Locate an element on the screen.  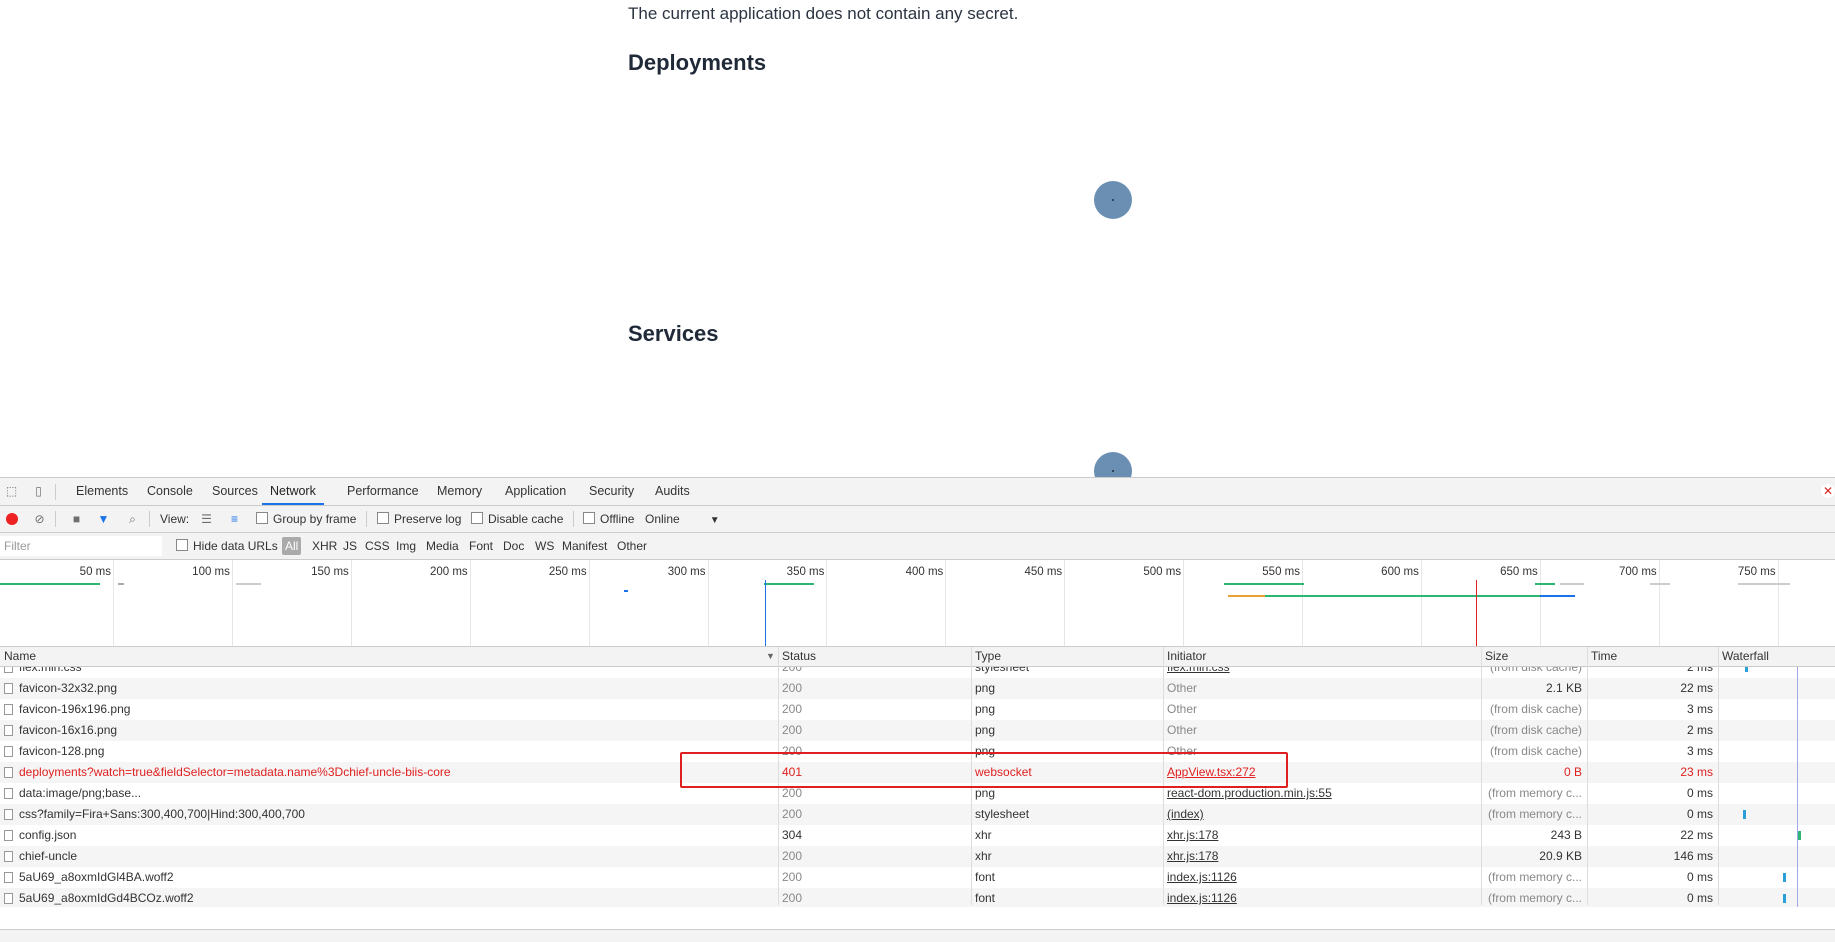
filter-type-media: Media is located at coordinates (442, 546).